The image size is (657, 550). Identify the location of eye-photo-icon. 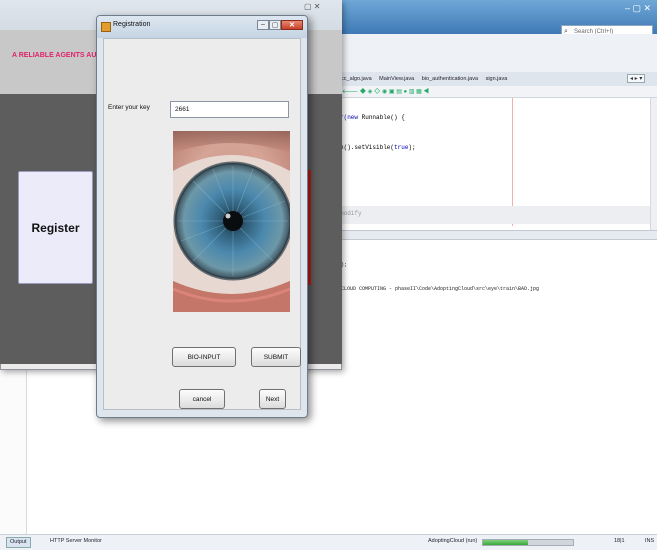
(231, 221).